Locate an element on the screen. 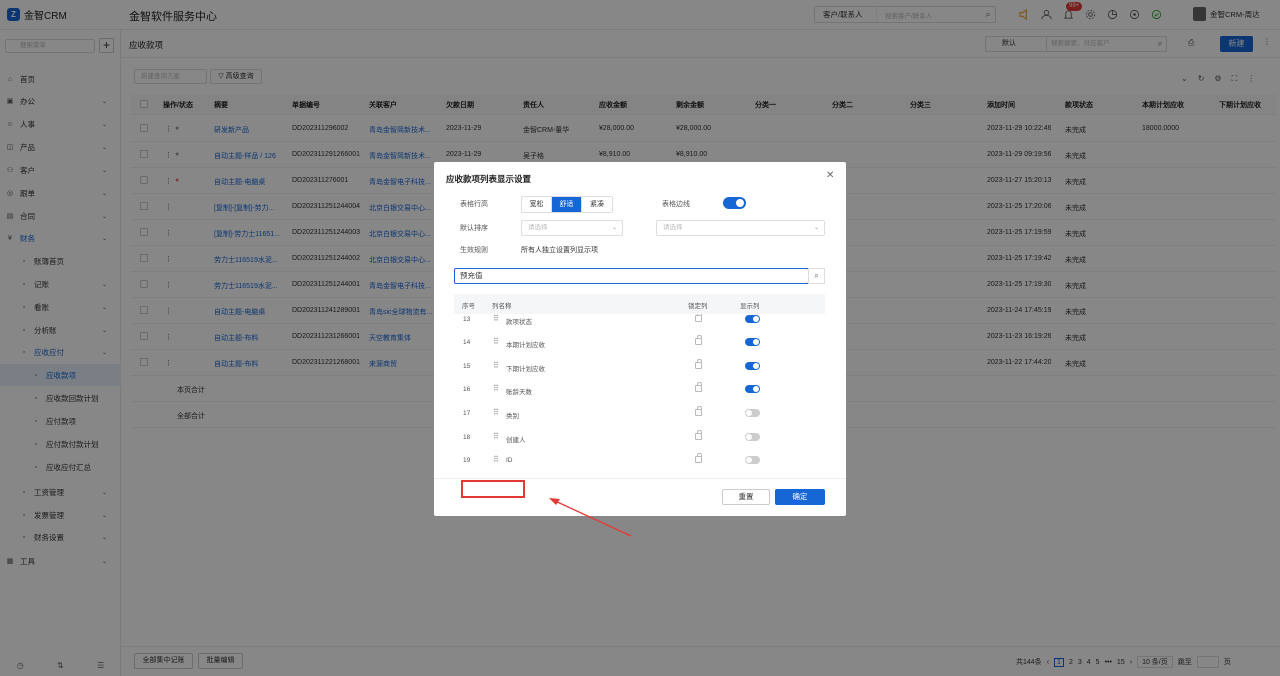 The width and height of the screenshot is (1280, 676). reset-button: 重置 is located at coordinates (746, 497).